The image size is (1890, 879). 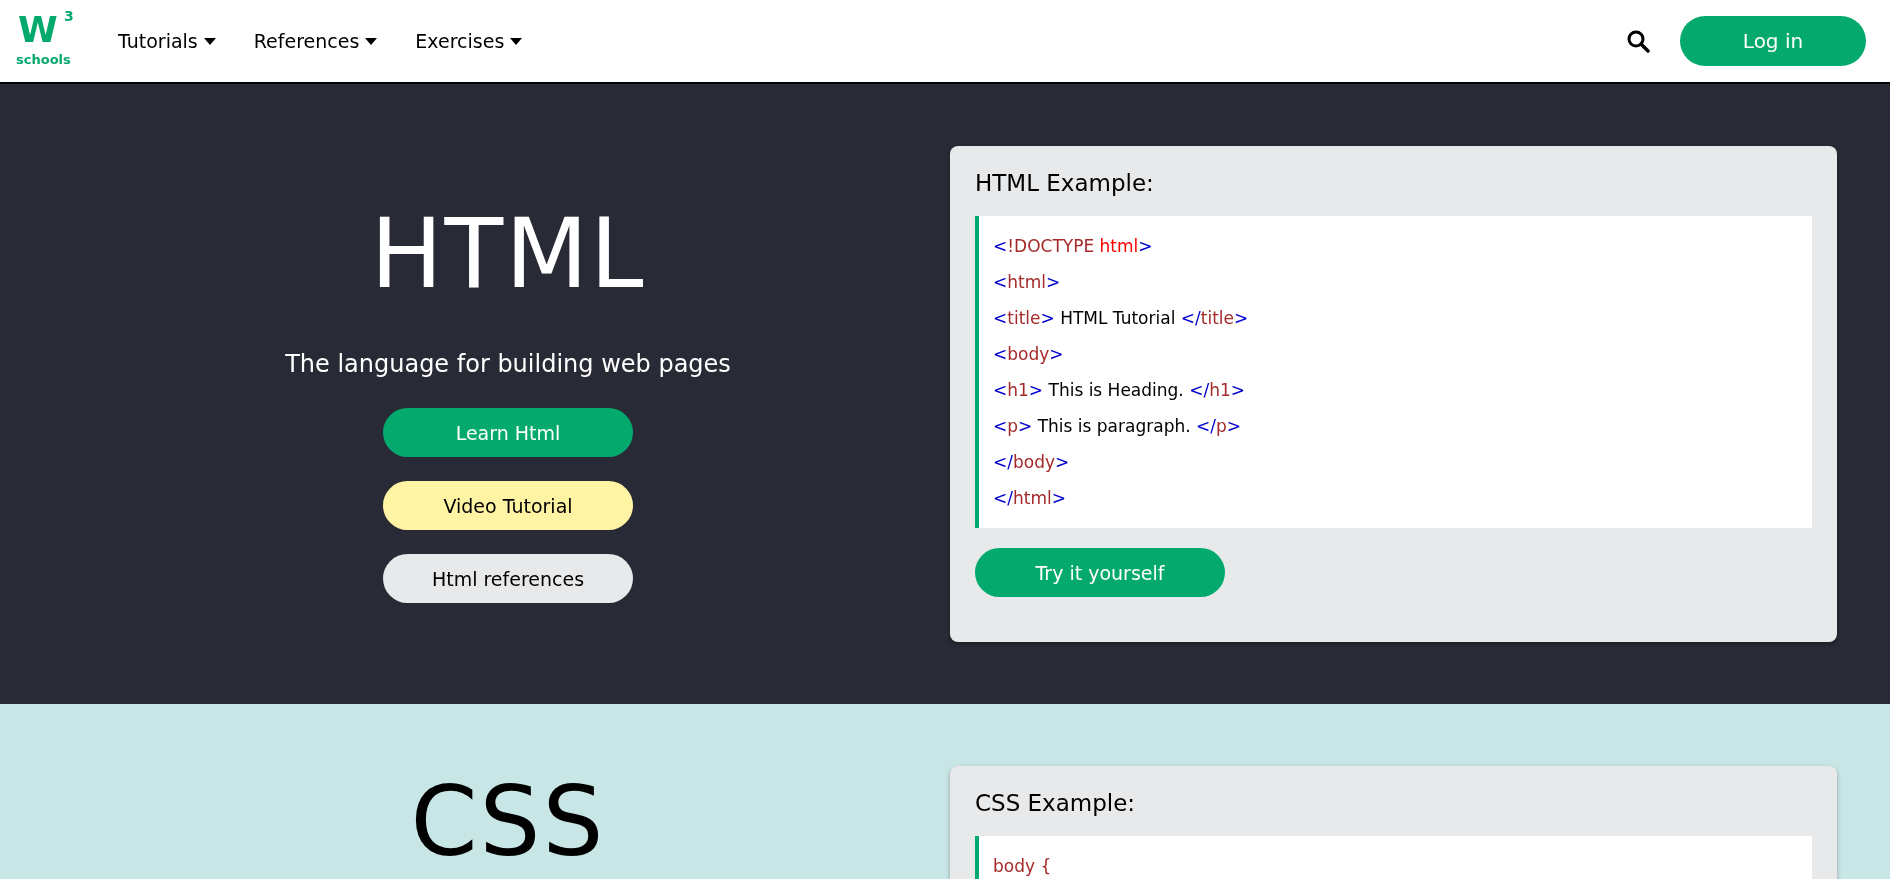 I want to click on nav-menu-button: Tutorials, so click(x=167, y=41).